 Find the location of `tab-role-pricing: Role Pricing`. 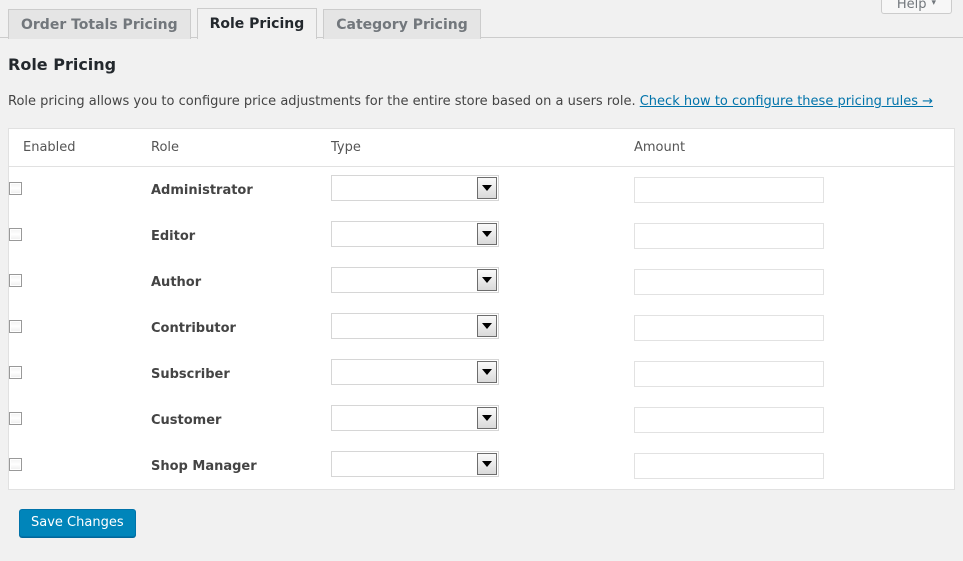

tab-role-pricing: Role Pricing is located at coordinates (257, 23).